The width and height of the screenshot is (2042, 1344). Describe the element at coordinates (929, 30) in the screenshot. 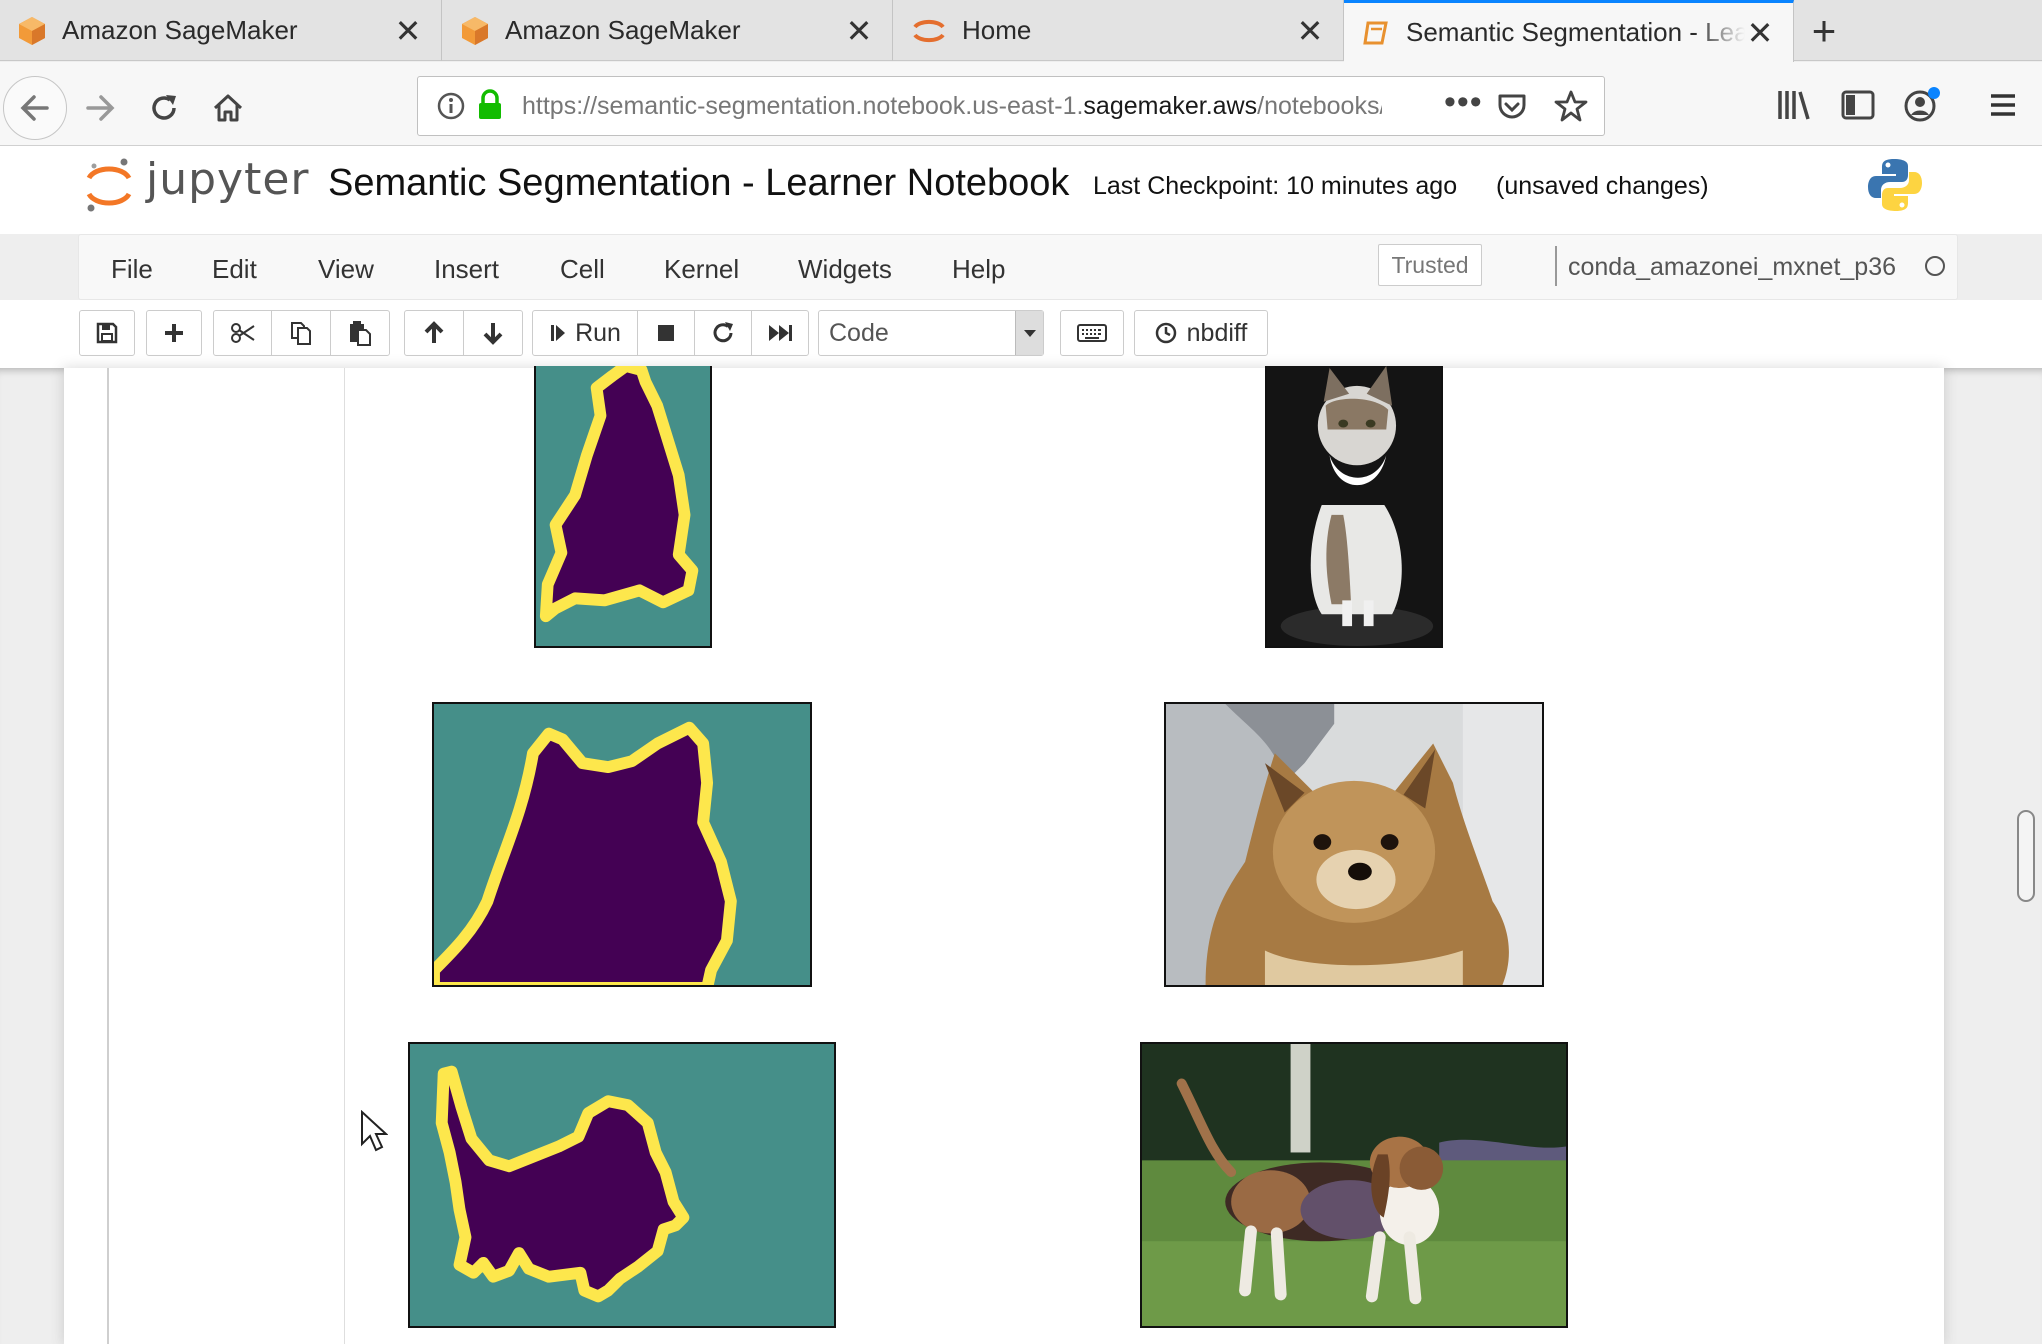

I see `jupyter-icon` at that location.